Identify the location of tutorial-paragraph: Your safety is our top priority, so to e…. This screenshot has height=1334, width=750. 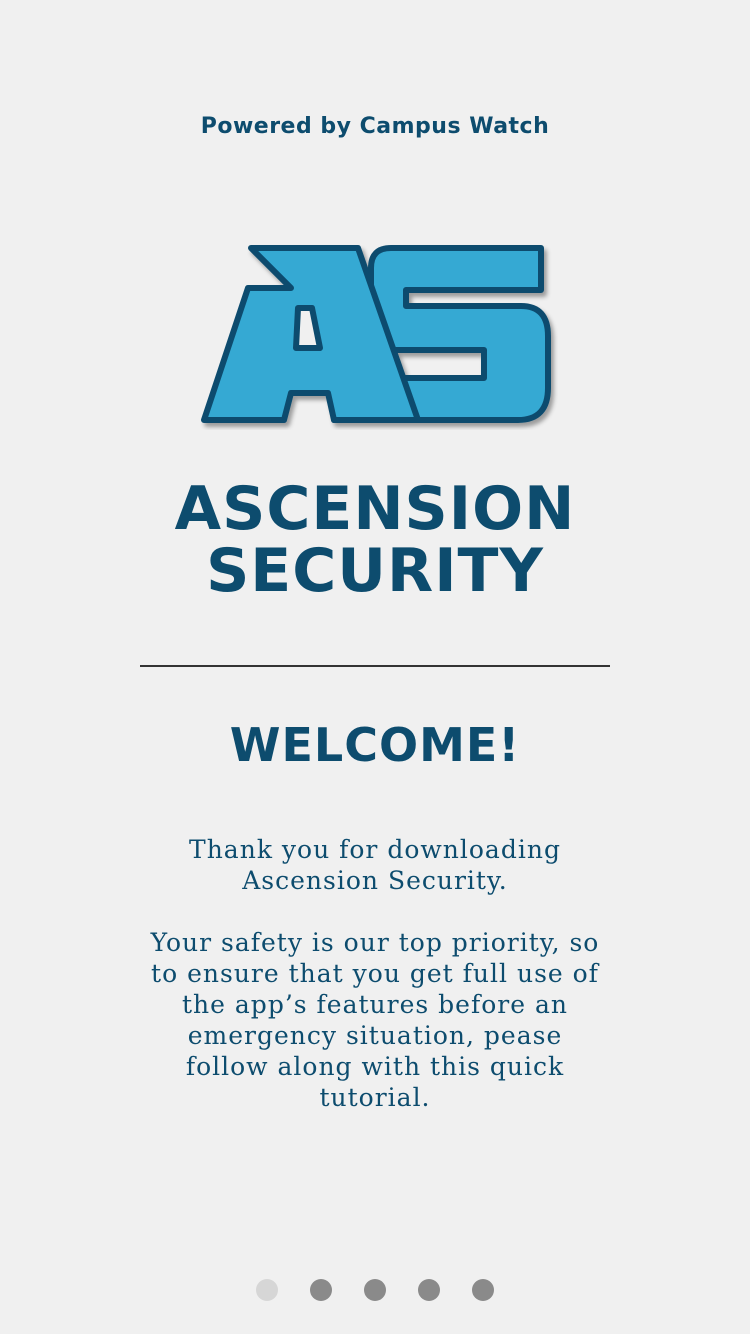
(375, 1020).